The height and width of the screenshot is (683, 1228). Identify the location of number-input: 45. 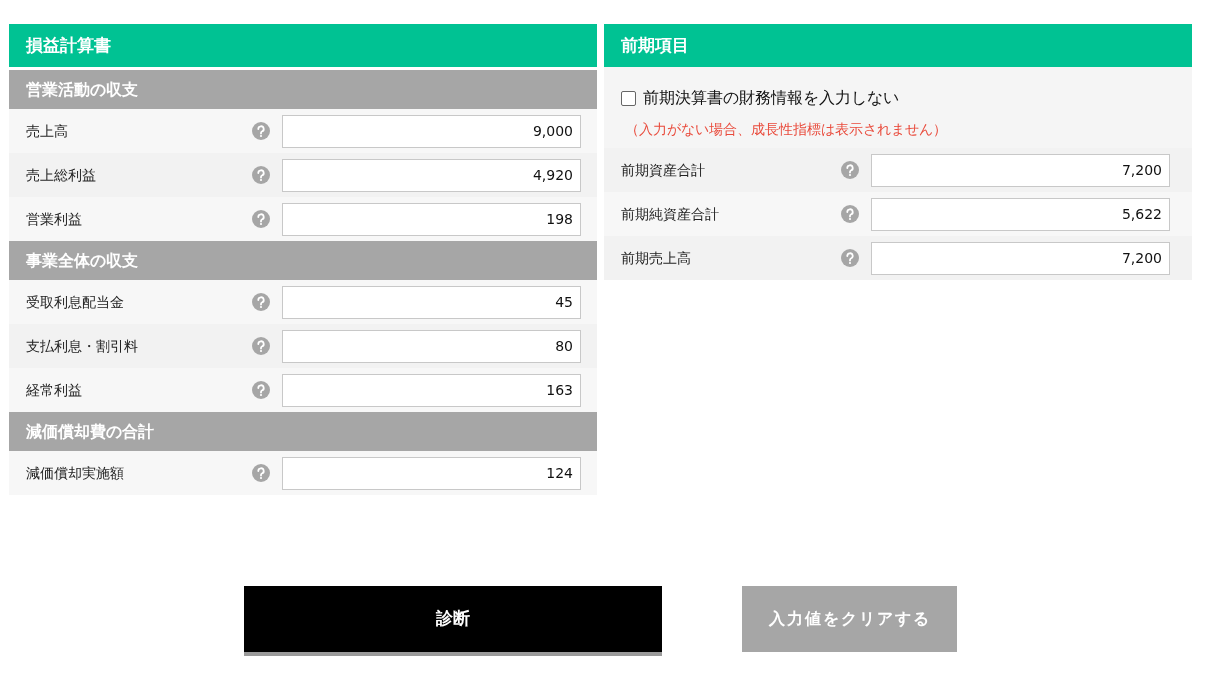
(431, 302).